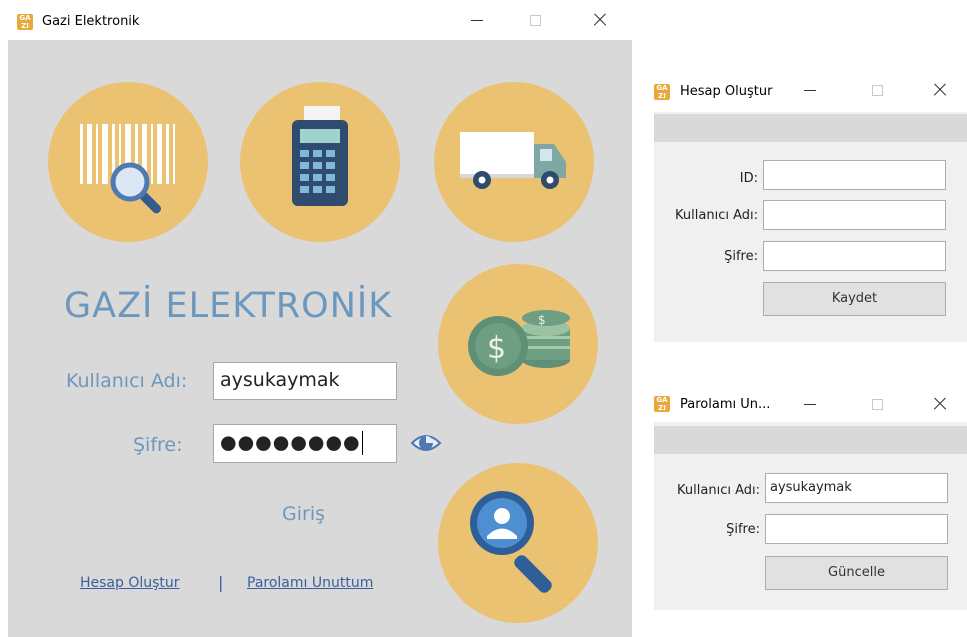 The image size is (967, 637). I want to click on update-button: Güncelle, so click(856, 573).